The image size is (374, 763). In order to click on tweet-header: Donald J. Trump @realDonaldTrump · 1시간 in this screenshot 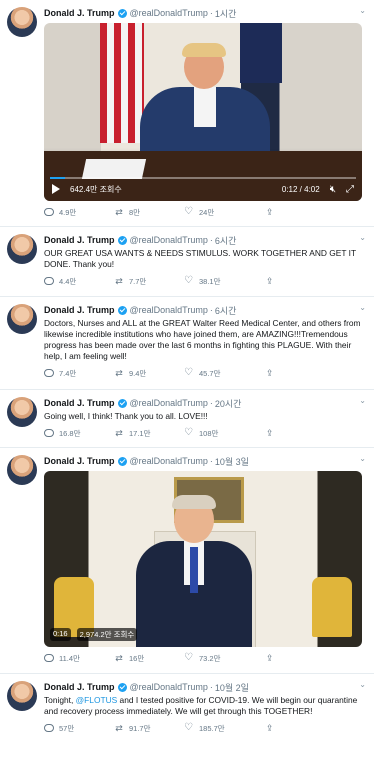, I will do `click(205, 13)`.